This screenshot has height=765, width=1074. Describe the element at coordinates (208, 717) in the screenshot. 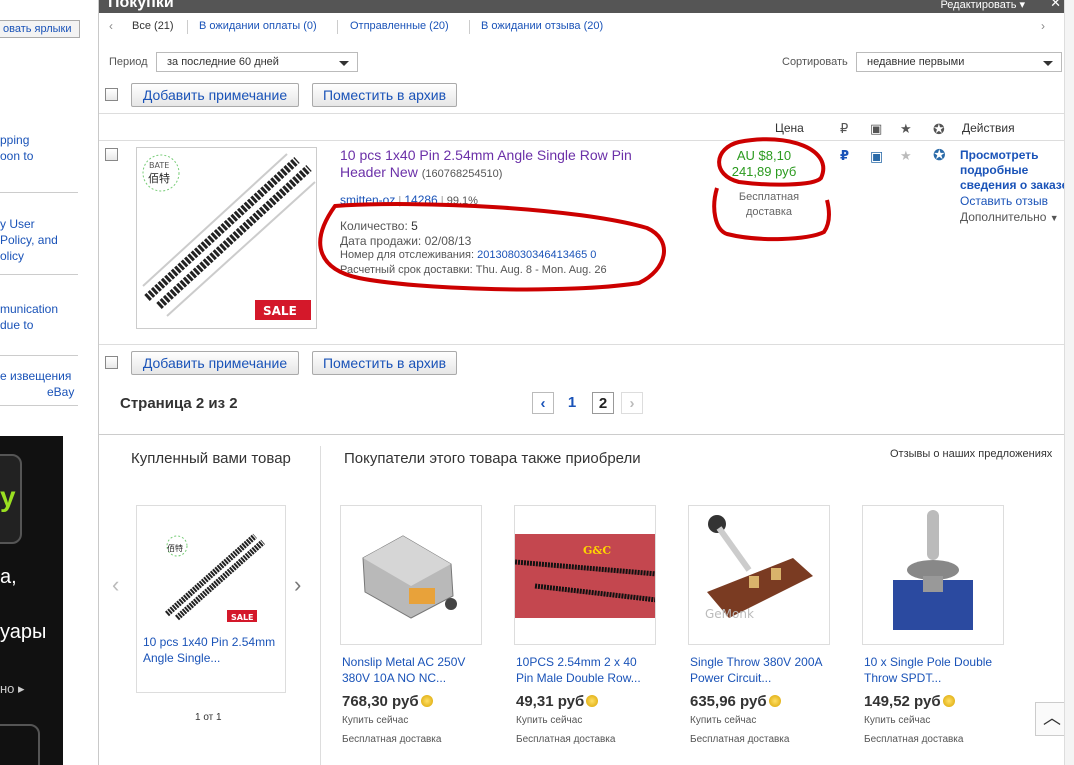

I see `carousel-counter: 1 от 1` at that location.